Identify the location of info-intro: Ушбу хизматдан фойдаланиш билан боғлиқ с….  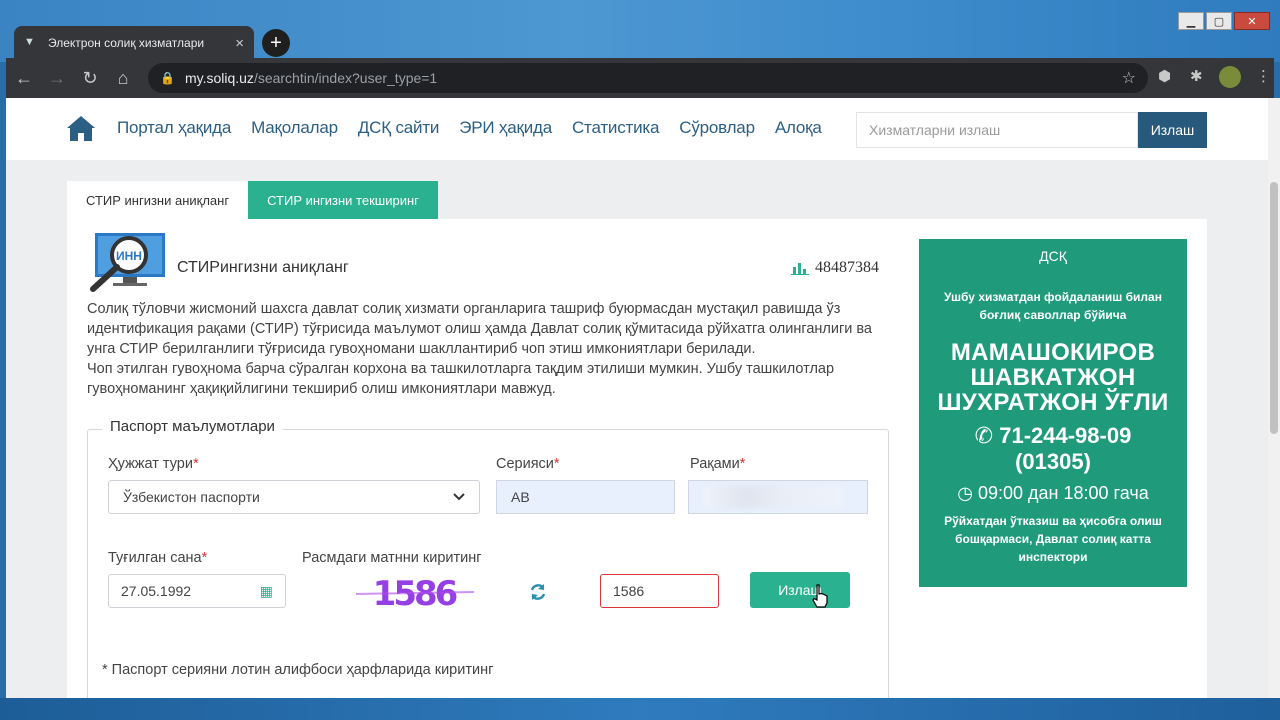
(1053, 306).